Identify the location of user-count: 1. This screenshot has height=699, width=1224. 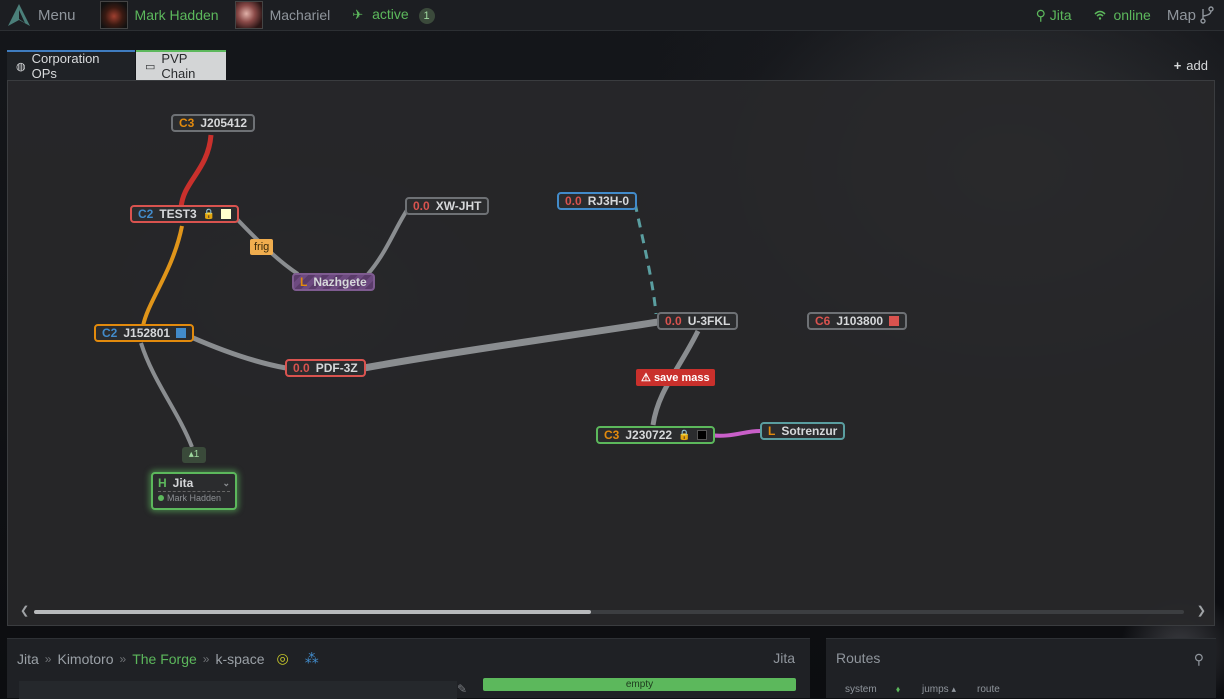
(196, 454).